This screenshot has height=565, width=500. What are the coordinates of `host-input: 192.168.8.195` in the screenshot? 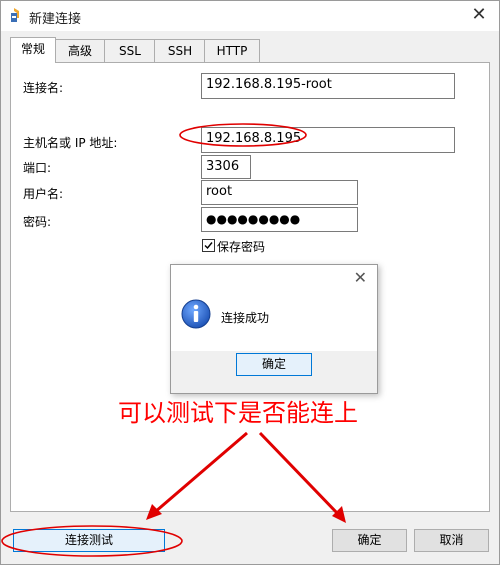 It's located at (328, 140).